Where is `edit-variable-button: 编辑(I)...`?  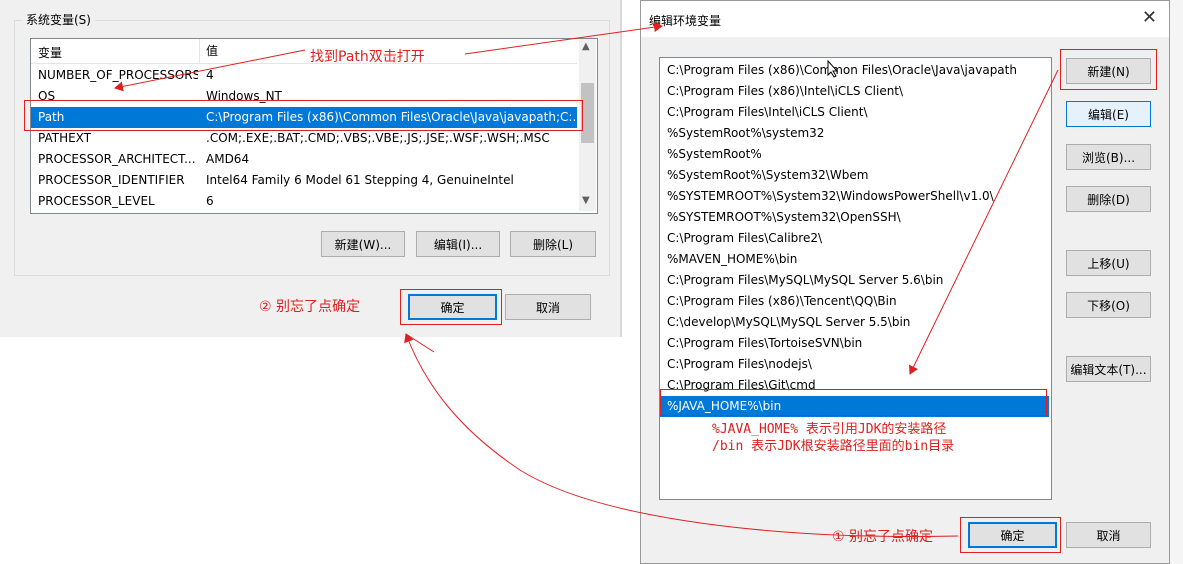
edit-variable-button: 编辑(I)... is located at coordinates (458, 244).